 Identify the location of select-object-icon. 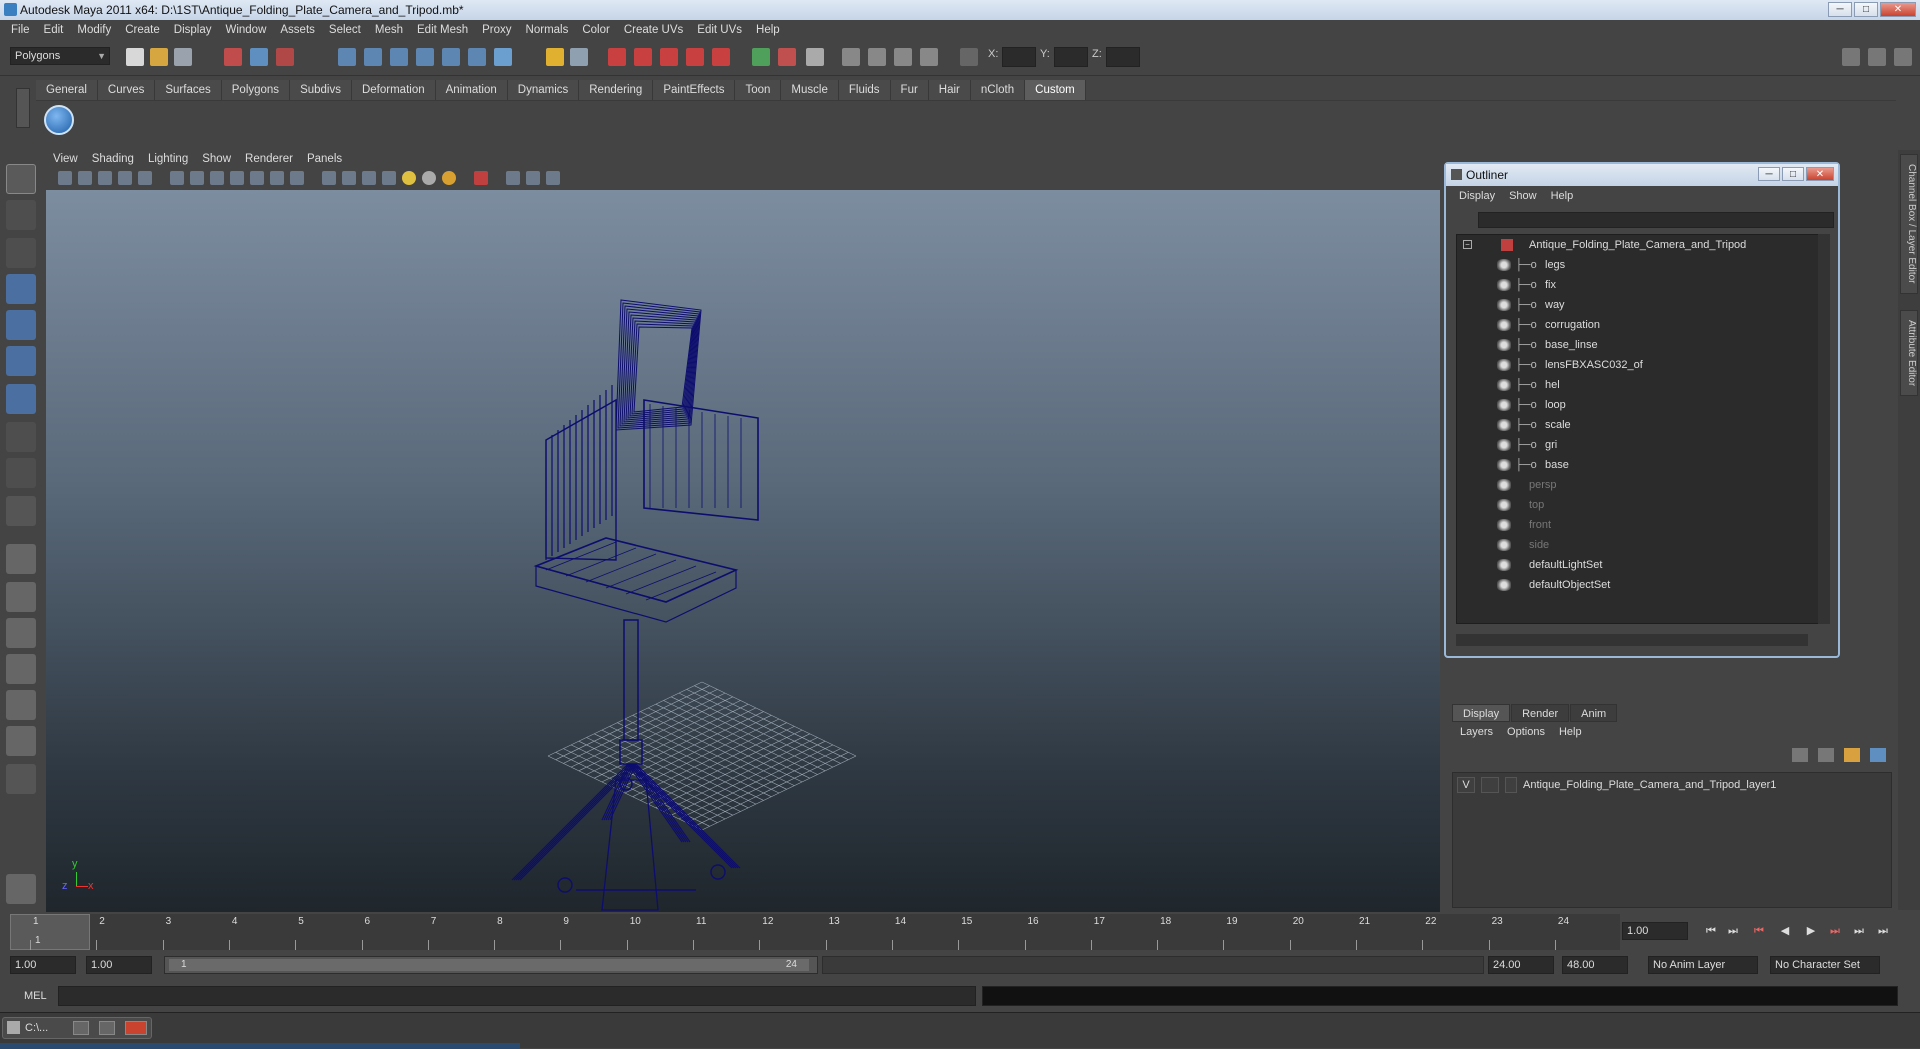
(259, 57).